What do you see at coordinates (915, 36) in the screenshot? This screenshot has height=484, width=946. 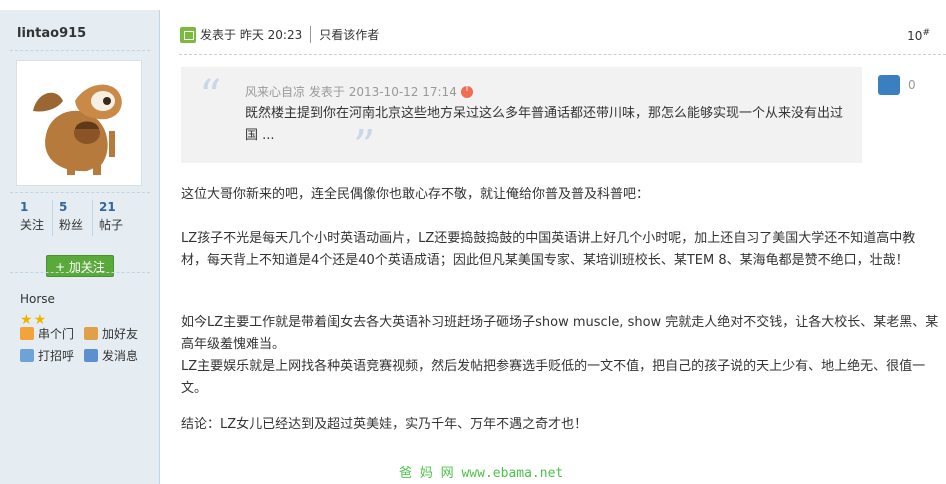 I see `floor-value: 10` at bounding box center [915, 36].